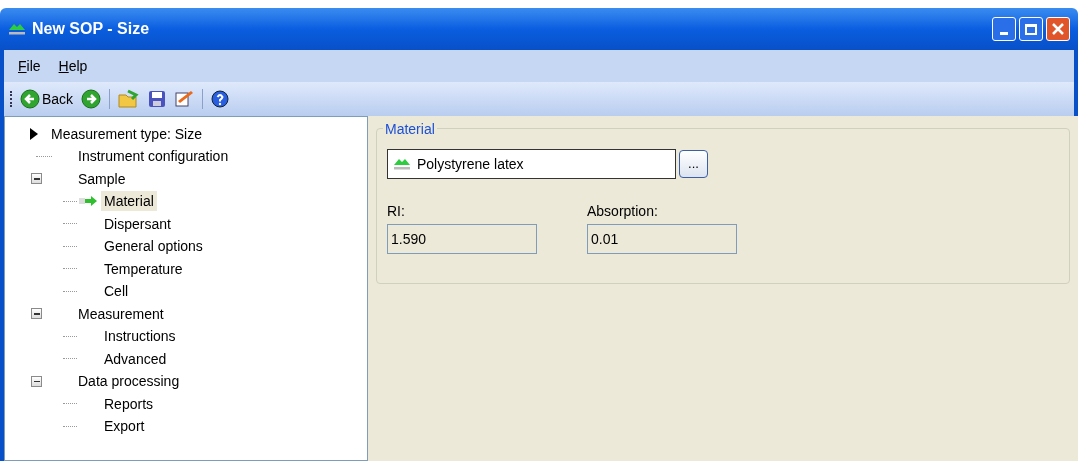 The width and height of the screenshot is (1078, 461). I want to click on window-title: New SOP - Size, so click(91, 29).